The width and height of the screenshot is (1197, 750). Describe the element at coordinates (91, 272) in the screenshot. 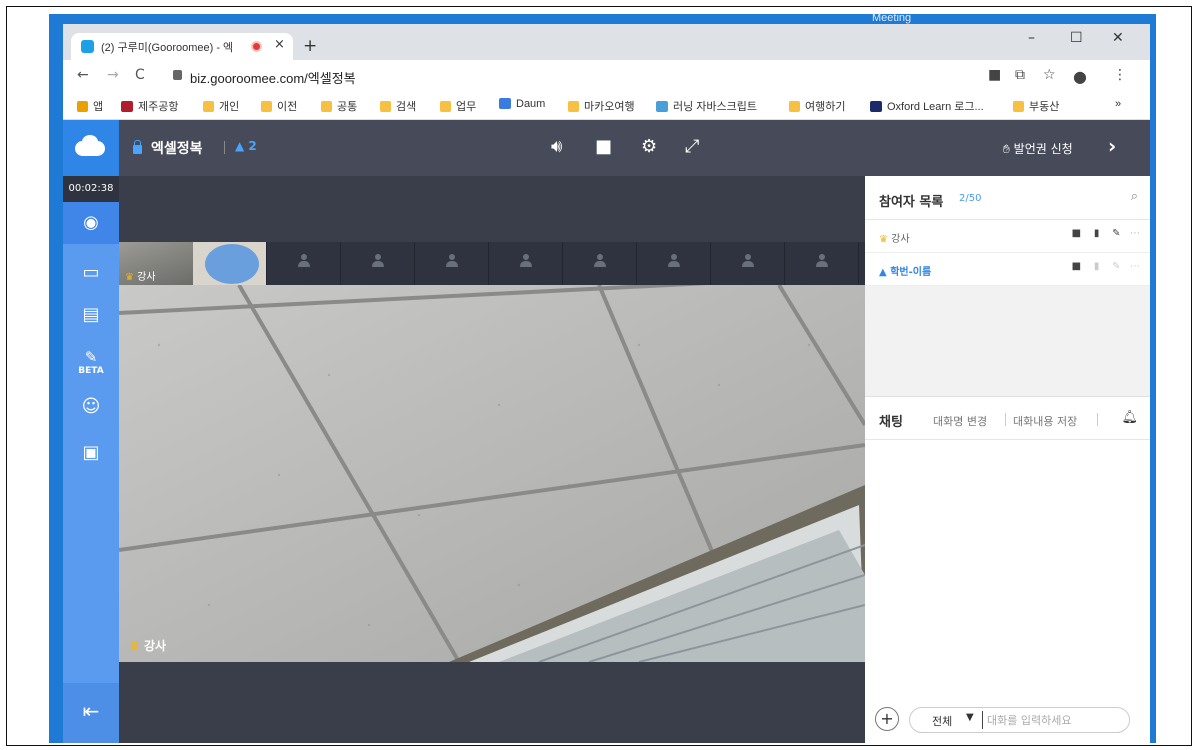

I see `screen-share-icon: ▭` at that location.